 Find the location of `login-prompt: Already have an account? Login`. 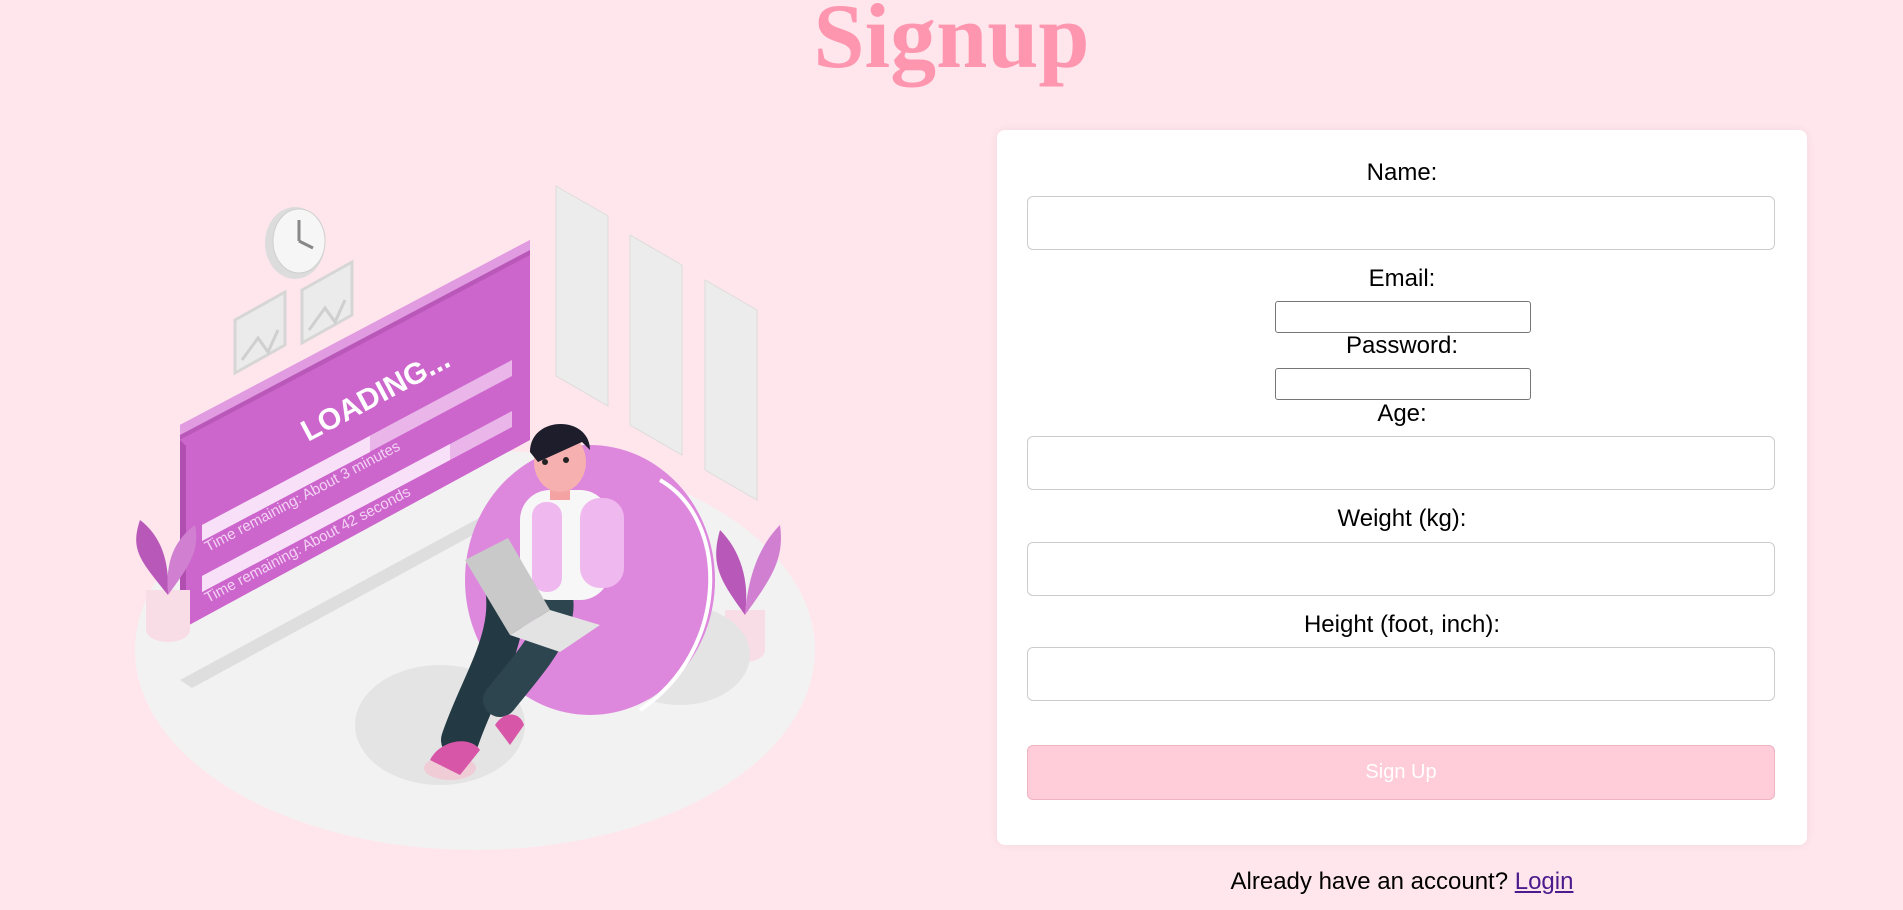

login-prompt: Already have an account? Login is located at coordinates (1402, 882).